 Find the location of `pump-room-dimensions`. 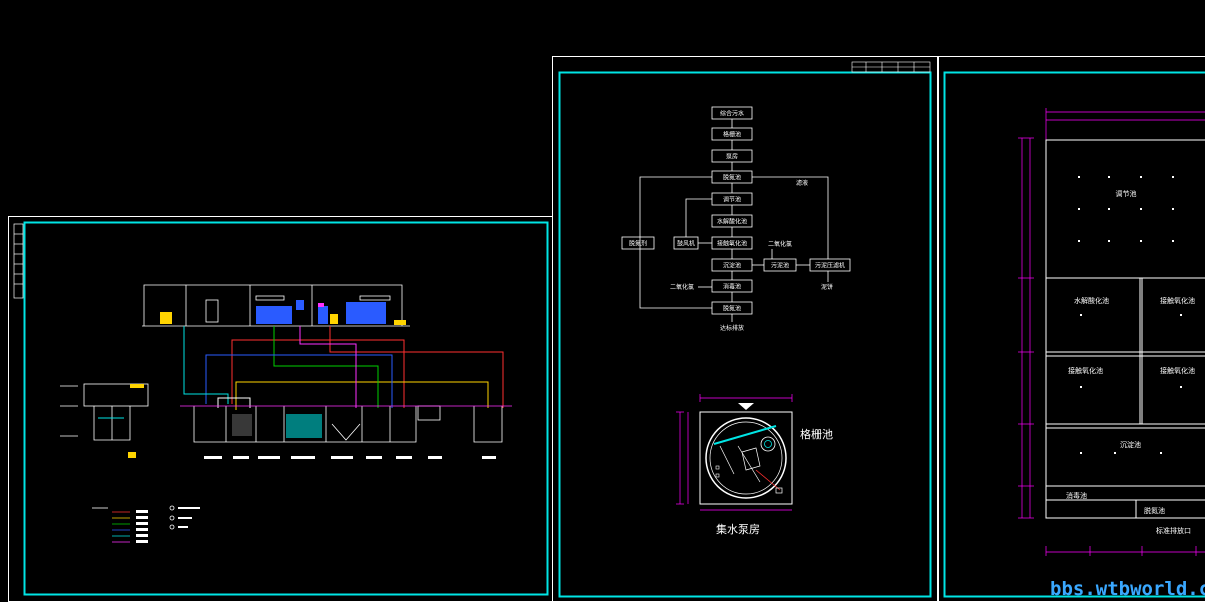

pump-room-dimensions is located at coordinates (734, 452).